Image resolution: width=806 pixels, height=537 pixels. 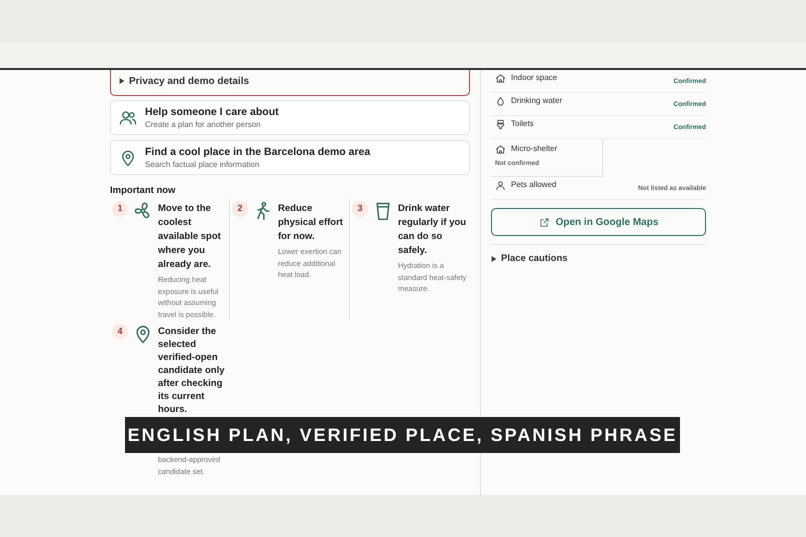 What do you see at coordinates (190, 237) in the screenshot?
I see `step-heading: Move to the coolest available spot where you already are.` at bounding box center [190, 237].